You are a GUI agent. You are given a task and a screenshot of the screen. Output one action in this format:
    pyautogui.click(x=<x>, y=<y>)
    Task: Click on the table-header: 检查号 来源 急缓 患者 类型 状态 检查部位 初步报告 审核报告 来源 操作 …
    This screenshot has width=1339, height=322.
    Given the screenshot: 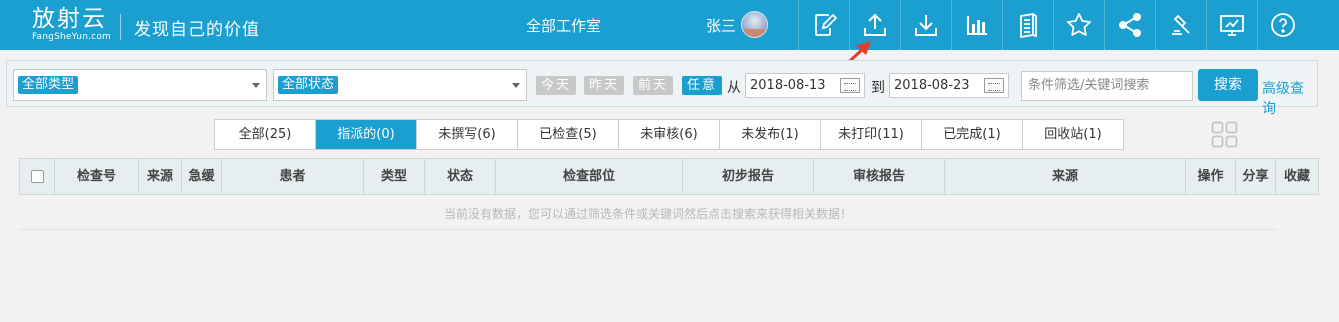 What is the action you would take?
    pyautogui.click(x=669, y=176)
    